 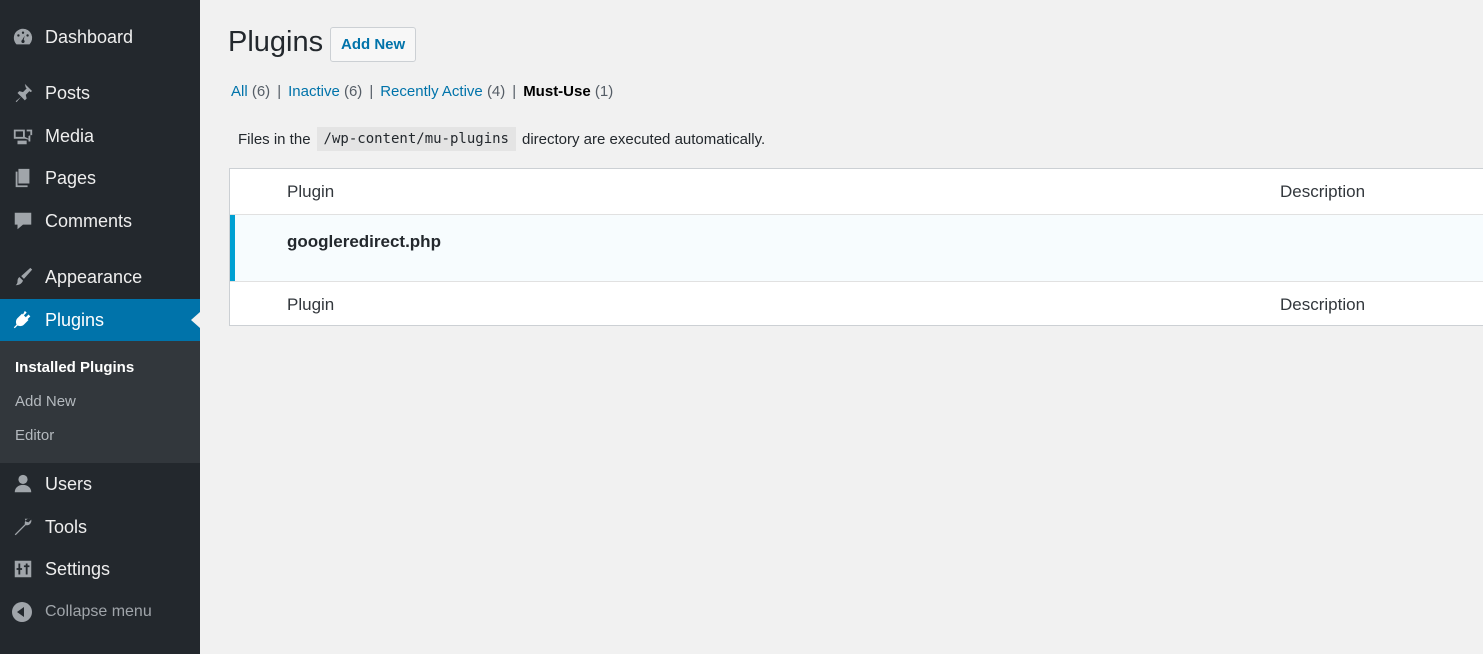 What do you see at coordinates (66, 526) in the screenshot?
I see `menu-label: Tools` at bounding box center [66, 526].